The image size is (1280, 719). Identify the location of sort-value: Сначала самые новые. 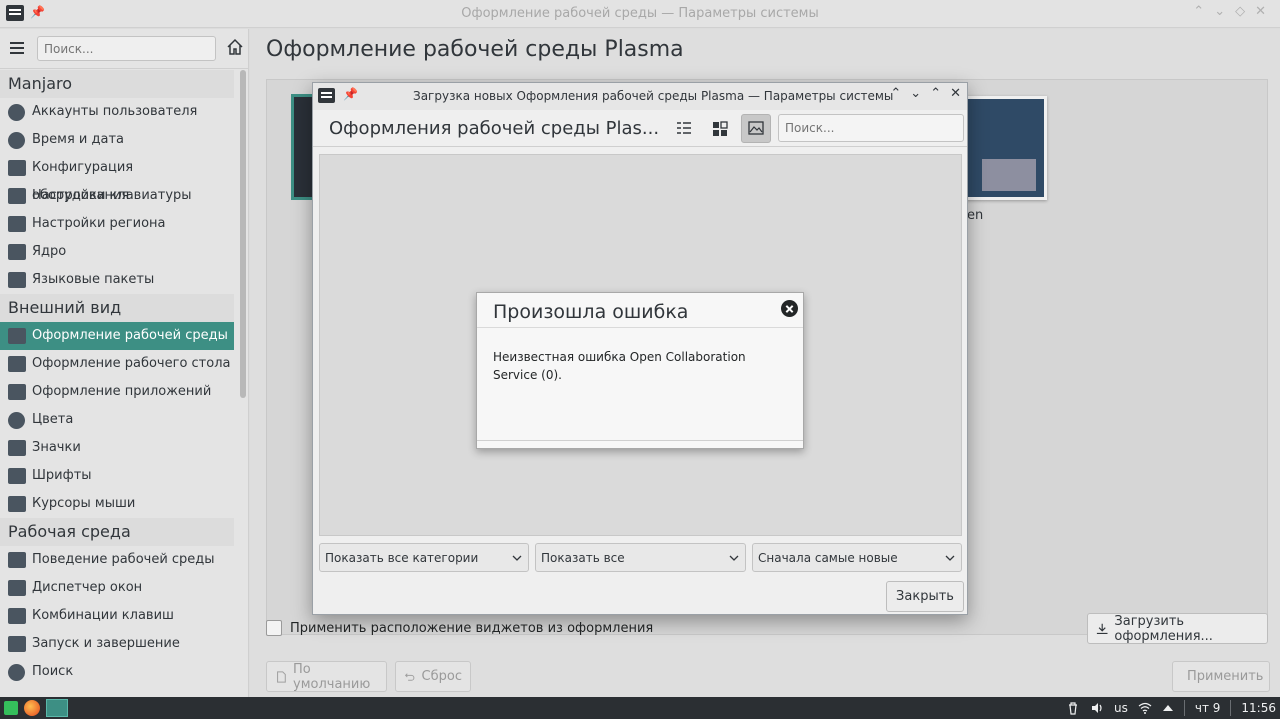
(828, 557).